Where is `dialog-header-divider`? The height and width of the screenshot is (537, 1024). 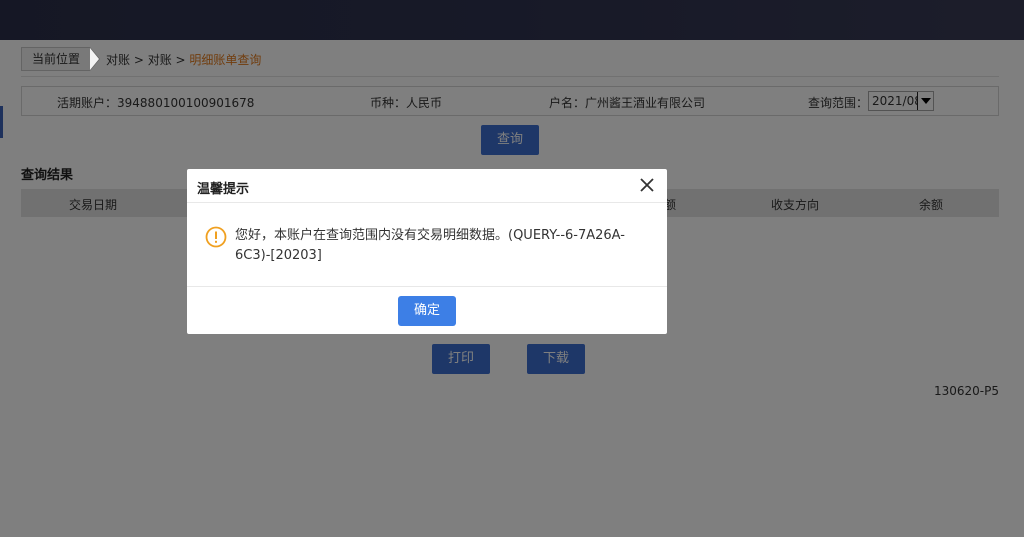
dialog-header-divider is located at coordinates (427, 202).